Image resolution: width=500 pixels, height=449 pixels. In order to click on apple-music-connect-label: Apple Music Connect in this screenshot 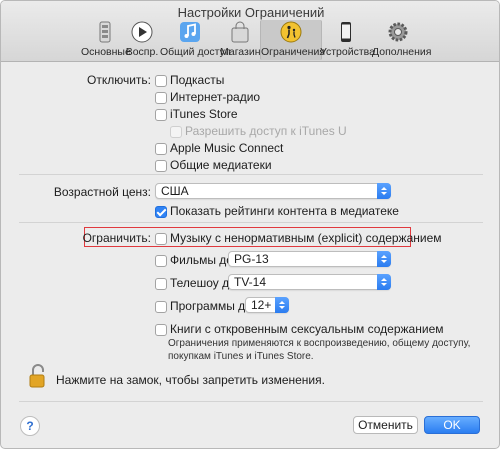, I will do `click(227, 148)`.